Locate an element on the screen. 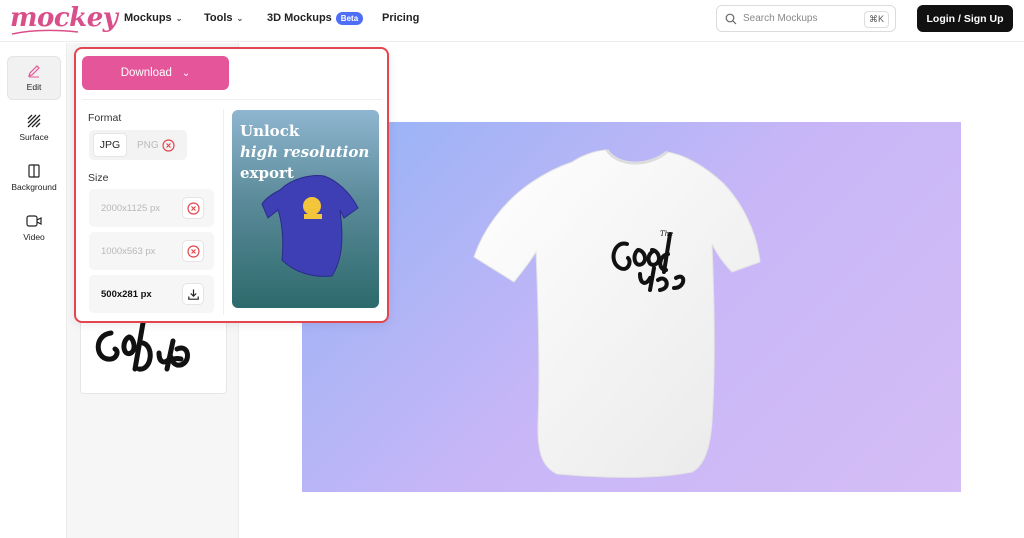 The image size is (1024, 538). rail-item-background: Background is located at coordinates (34, 178).